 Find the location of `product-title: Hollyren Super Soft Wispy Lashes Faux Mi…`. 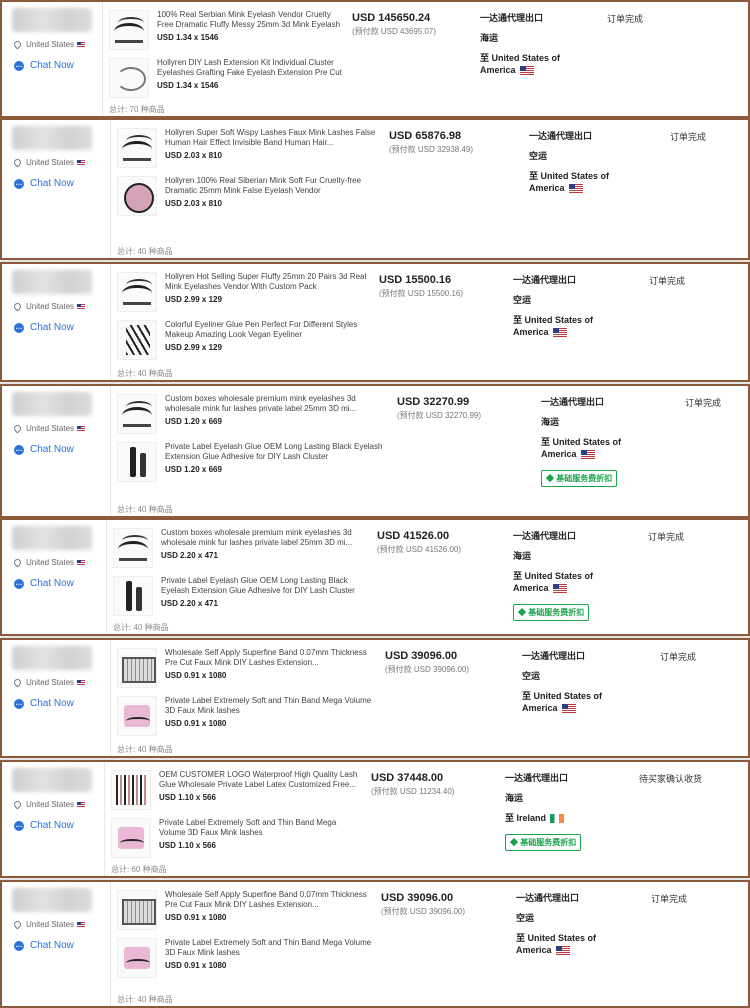

product-title: Hollyren Super Soft Wispy Lashes Faux Mi… is located at coordinates (273, 138).